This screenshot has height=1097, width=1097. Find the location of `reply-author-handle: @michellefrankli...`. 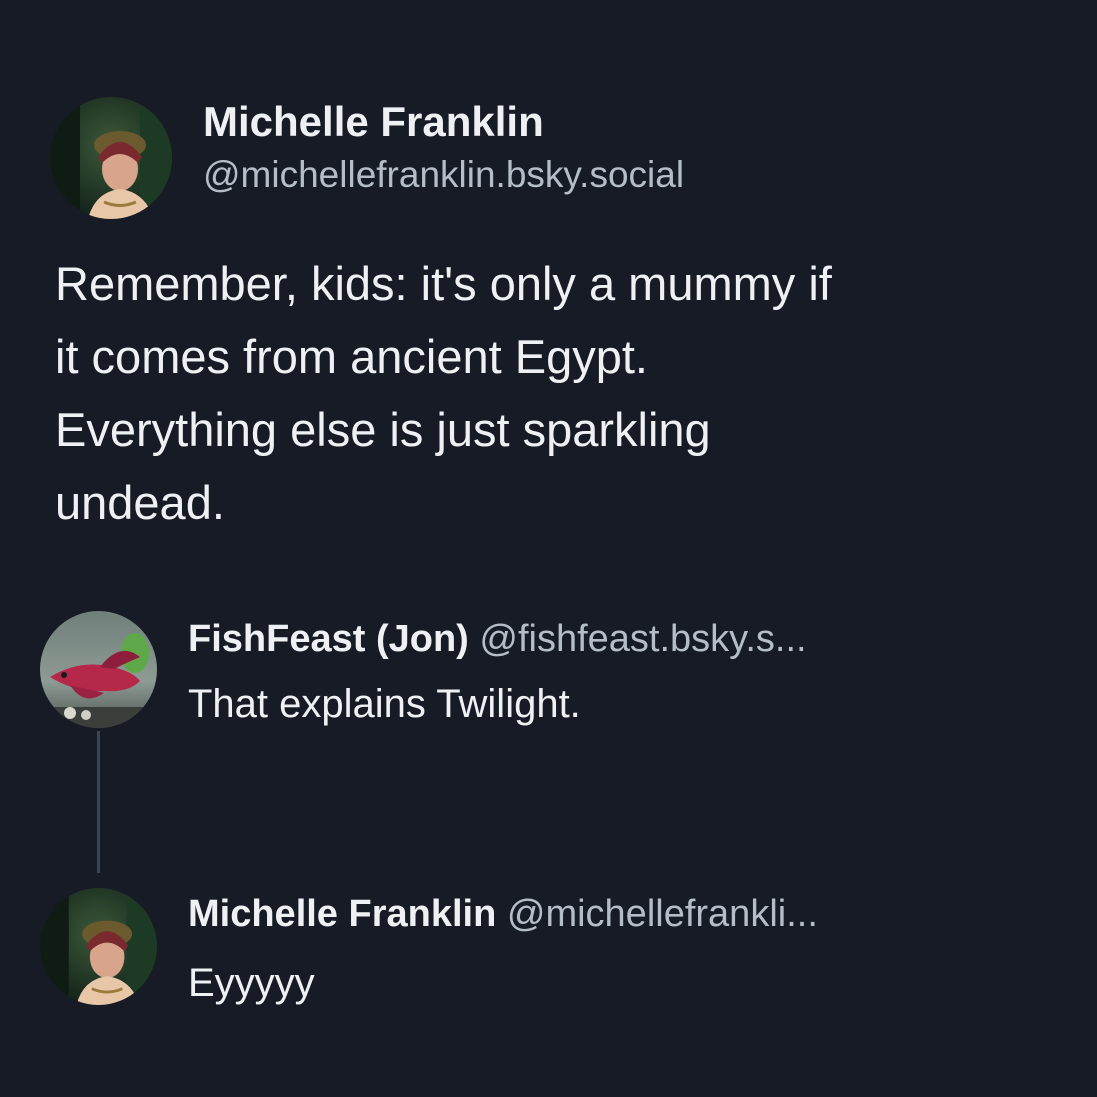

reply-author-handle: @michellefrankli... is located at coordinates (662, 914).